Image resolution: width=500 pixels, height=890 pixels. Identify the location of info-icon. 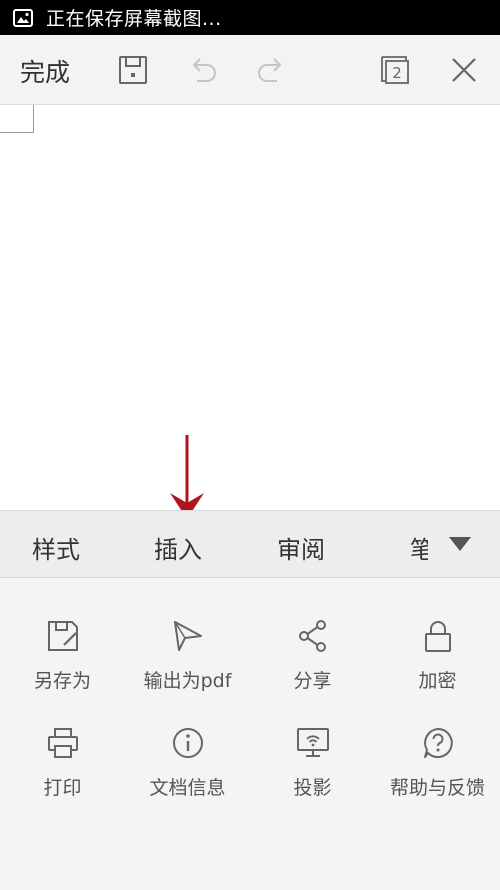
(188, 743).